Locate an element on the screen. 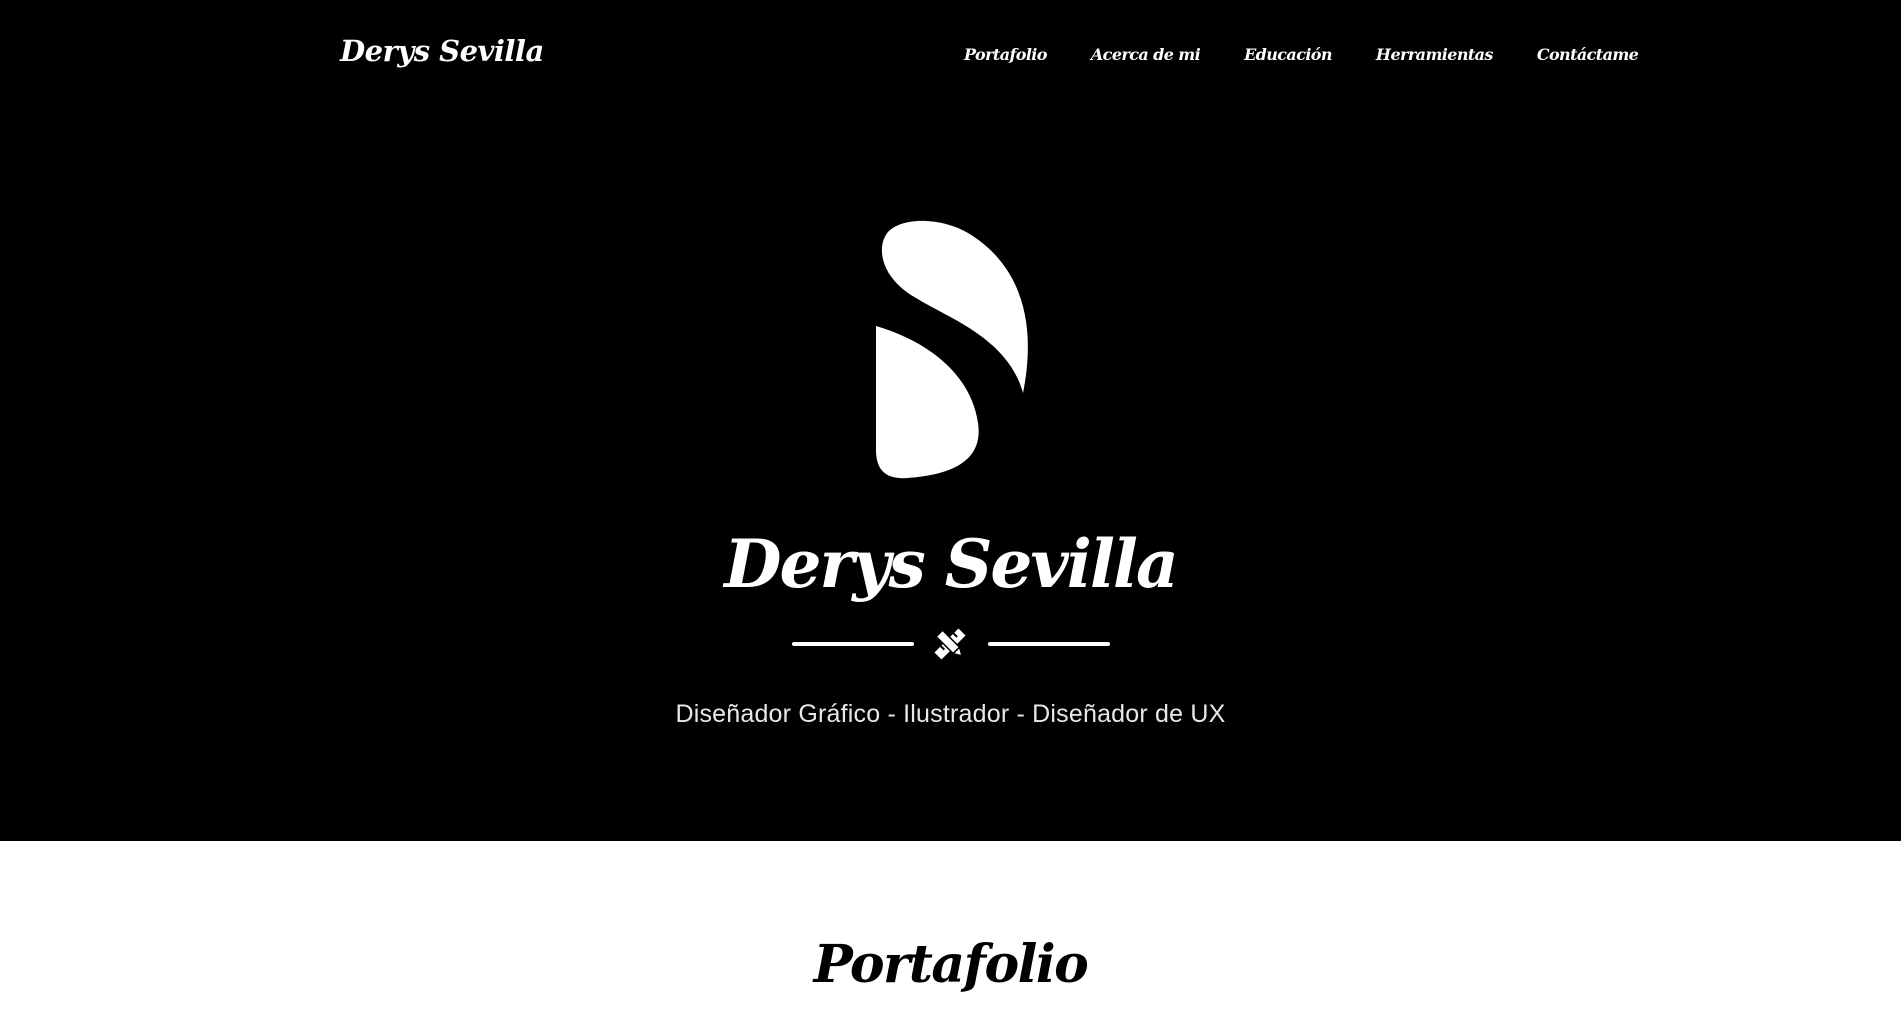 Image resolution: width=1901 pixels, height=1010 pixels. nav-link-acerca: Acerca de mi is located at coordinates (1146, 54).